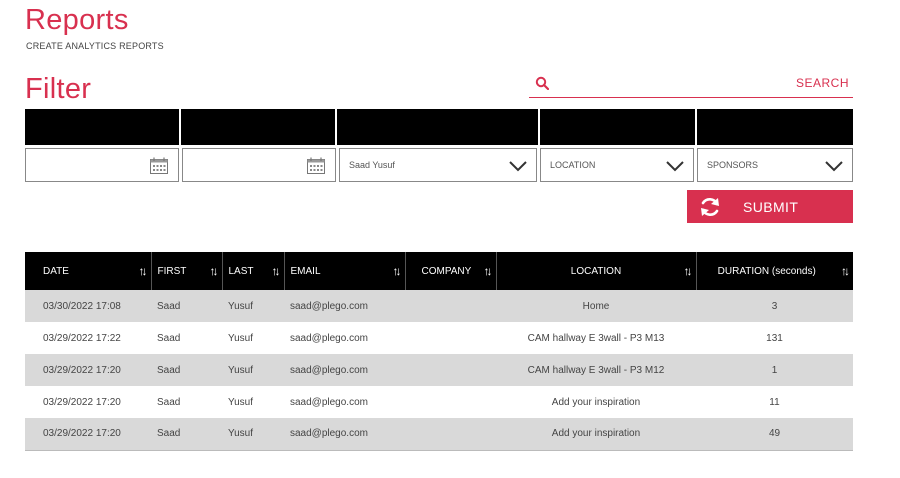  Describe the element at coordinates (774, 338) in the screenshot. I see `cell-duration: 131` at that location.